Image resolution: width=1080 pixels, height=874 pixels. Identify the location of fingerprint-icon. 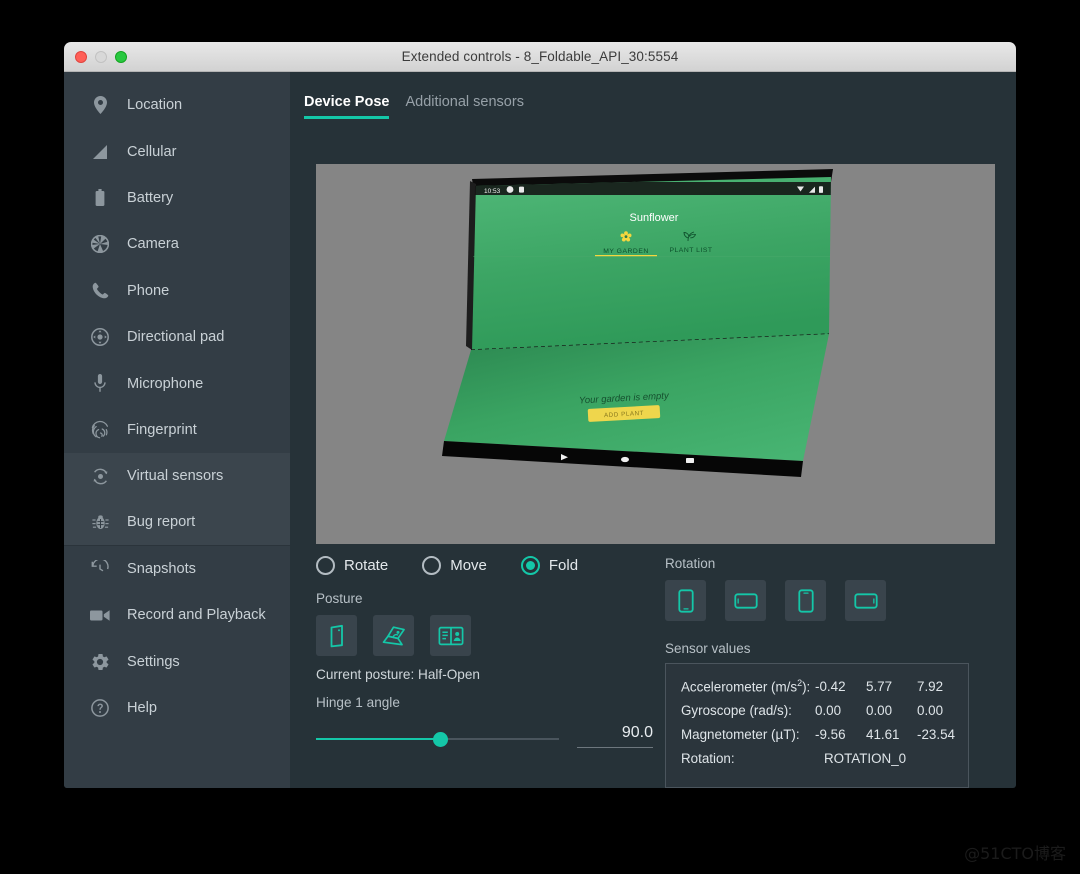
(100, 429).